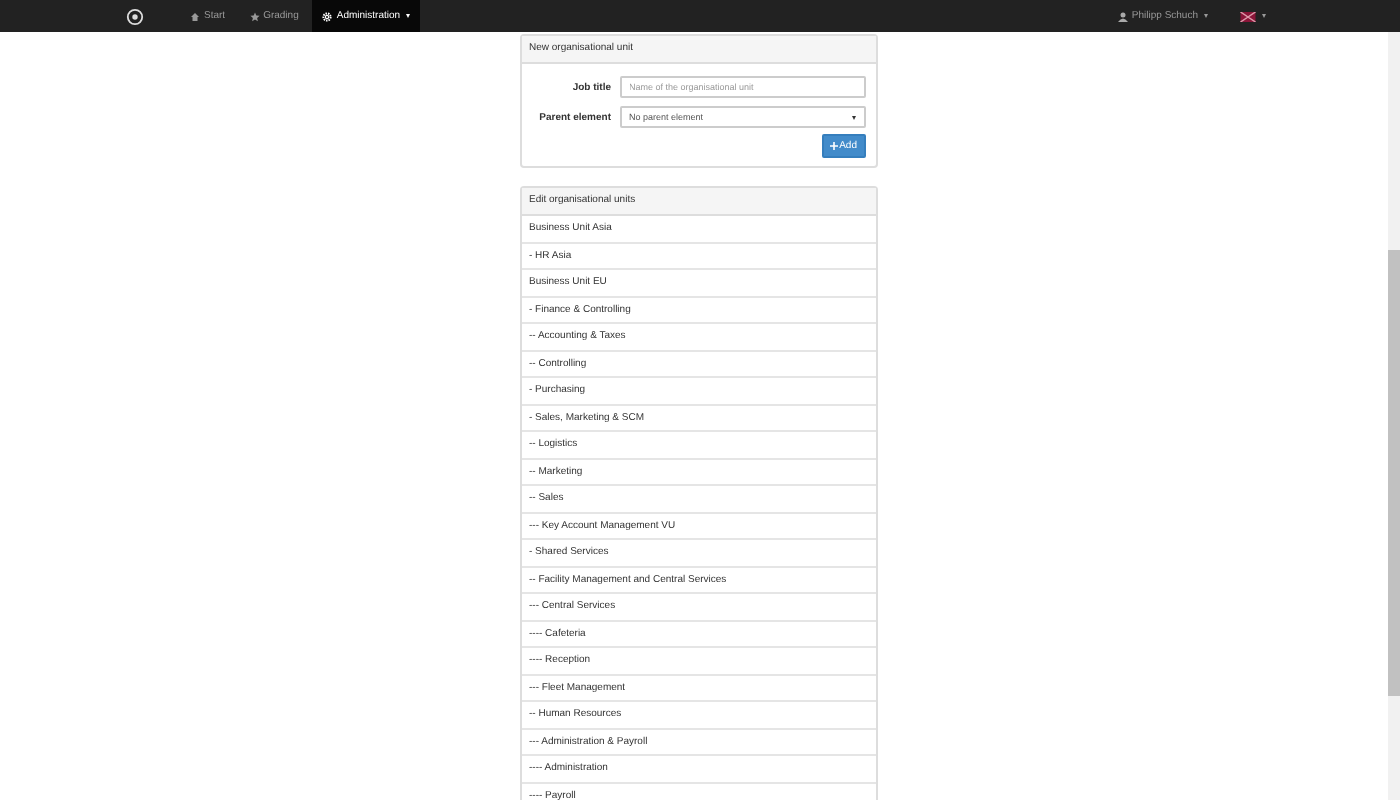 The height and width of the screenshot is (800, 1400). Describe the element at coordinates (1122, 16) in the screenshot. I see `user-icon` at that location.